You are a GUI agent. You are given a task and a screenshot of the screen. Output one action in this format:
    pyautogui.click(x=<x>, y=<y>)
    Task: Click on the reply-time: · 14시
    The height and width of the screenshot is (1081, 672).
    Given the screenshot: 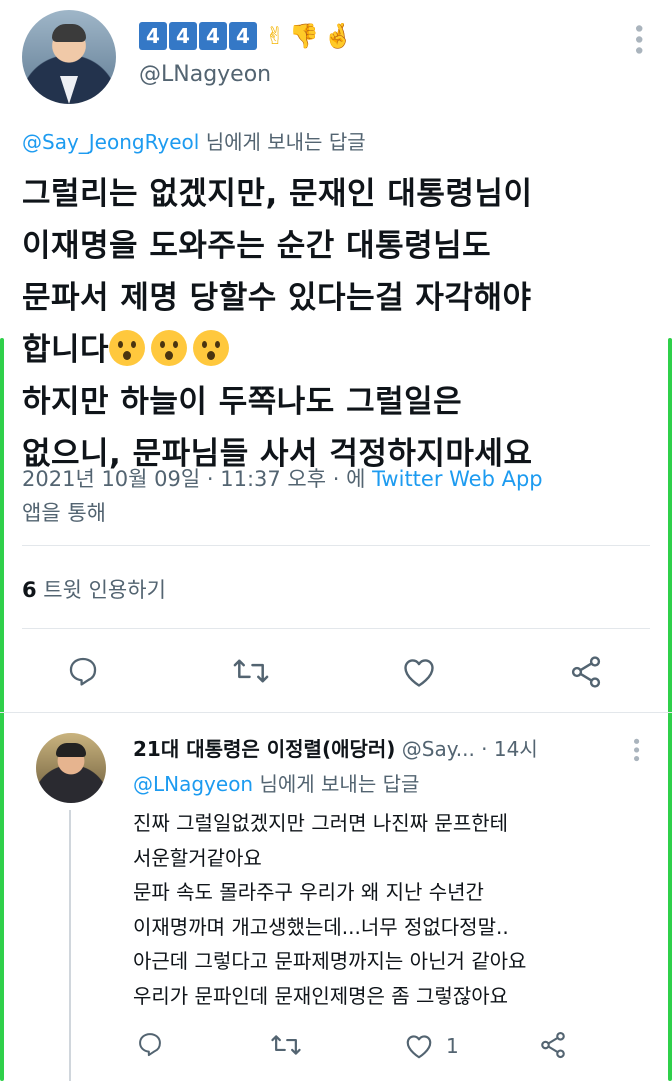 What is the action you would take?
    pyautogui.click(x=506, y=749)
    